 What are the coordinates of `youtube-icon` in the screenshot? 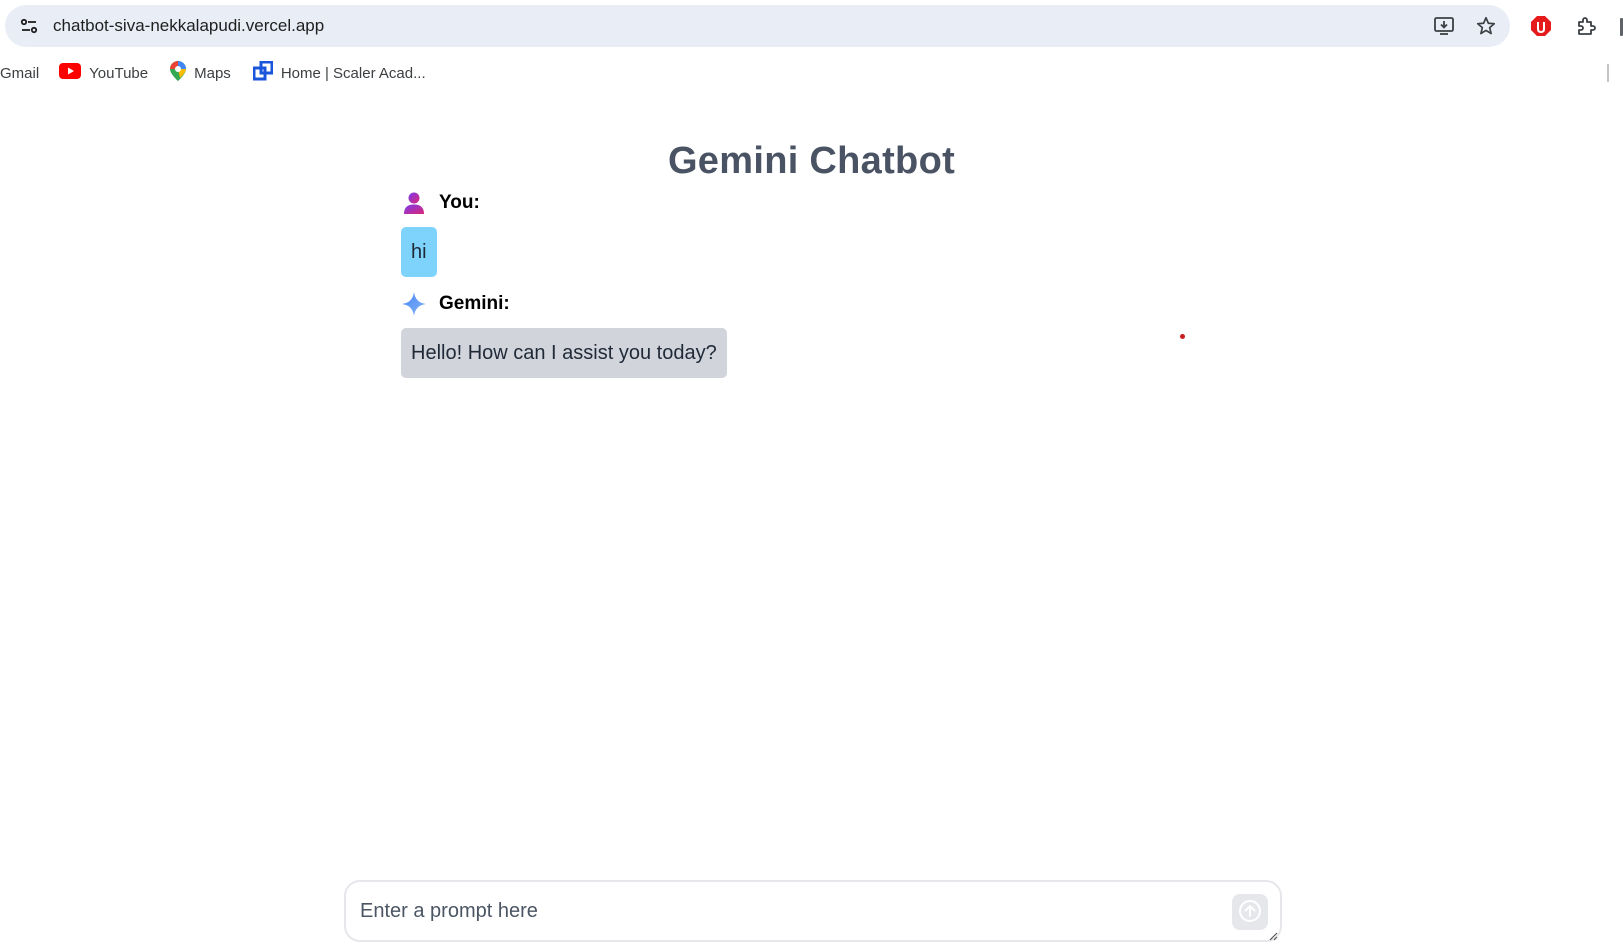 It's located at (70, 73).